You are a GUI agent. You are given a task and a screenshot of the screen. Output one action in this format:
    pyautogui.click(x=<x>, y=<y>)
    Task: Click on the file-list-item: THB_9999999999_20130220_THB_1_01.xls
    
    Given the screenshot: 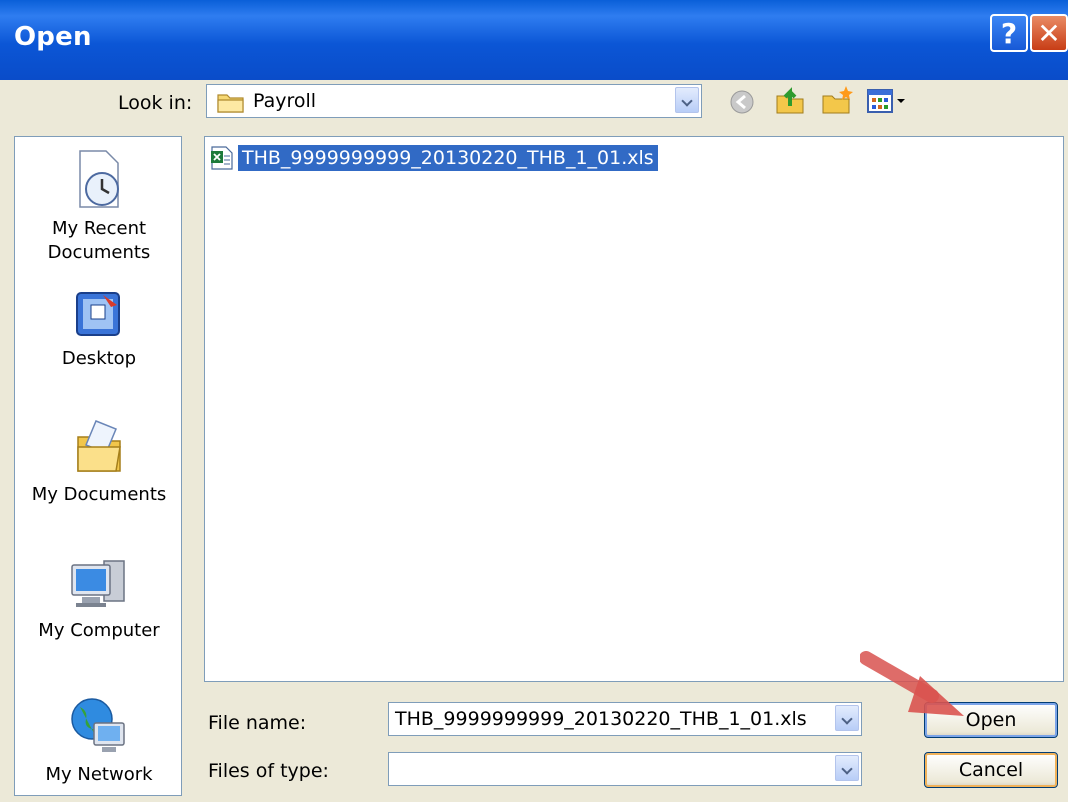 What is the action you would take?
    pyautogui.click(x=433, y=158)
    